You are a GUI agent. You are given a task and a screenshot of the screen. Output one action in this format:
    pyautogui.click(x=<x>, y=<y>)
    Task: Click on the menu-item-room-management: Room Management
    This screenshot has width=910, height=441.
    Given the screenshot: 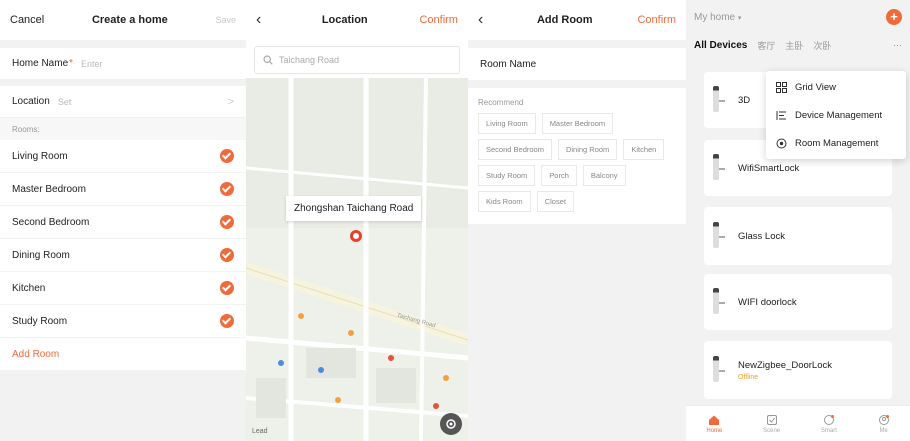 What is the action you would take?
    pyautogui.click(x=836, y=143)
    